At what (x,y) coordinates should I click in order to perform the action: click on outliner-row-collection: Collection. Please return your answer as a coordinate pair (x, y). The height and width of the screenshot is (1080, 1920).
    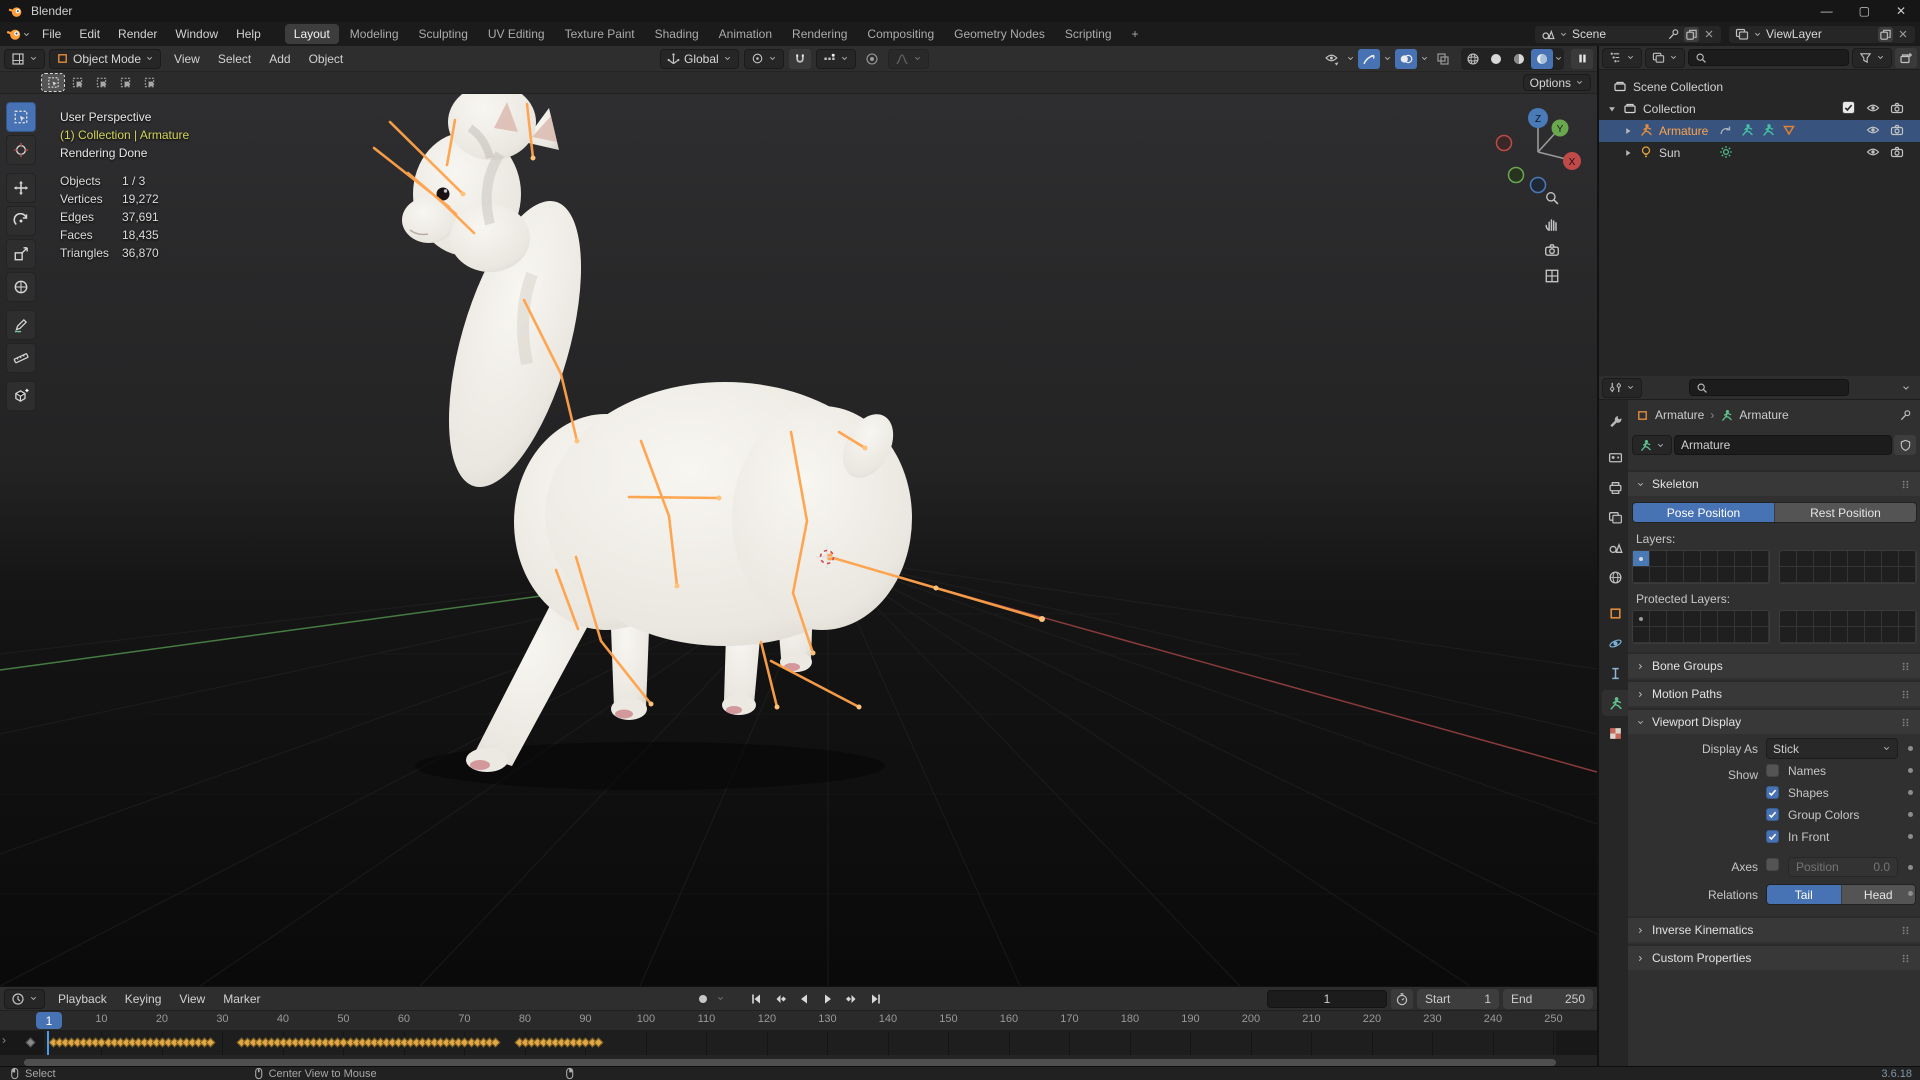
    Looking at the image, I should click on (1759, 109).